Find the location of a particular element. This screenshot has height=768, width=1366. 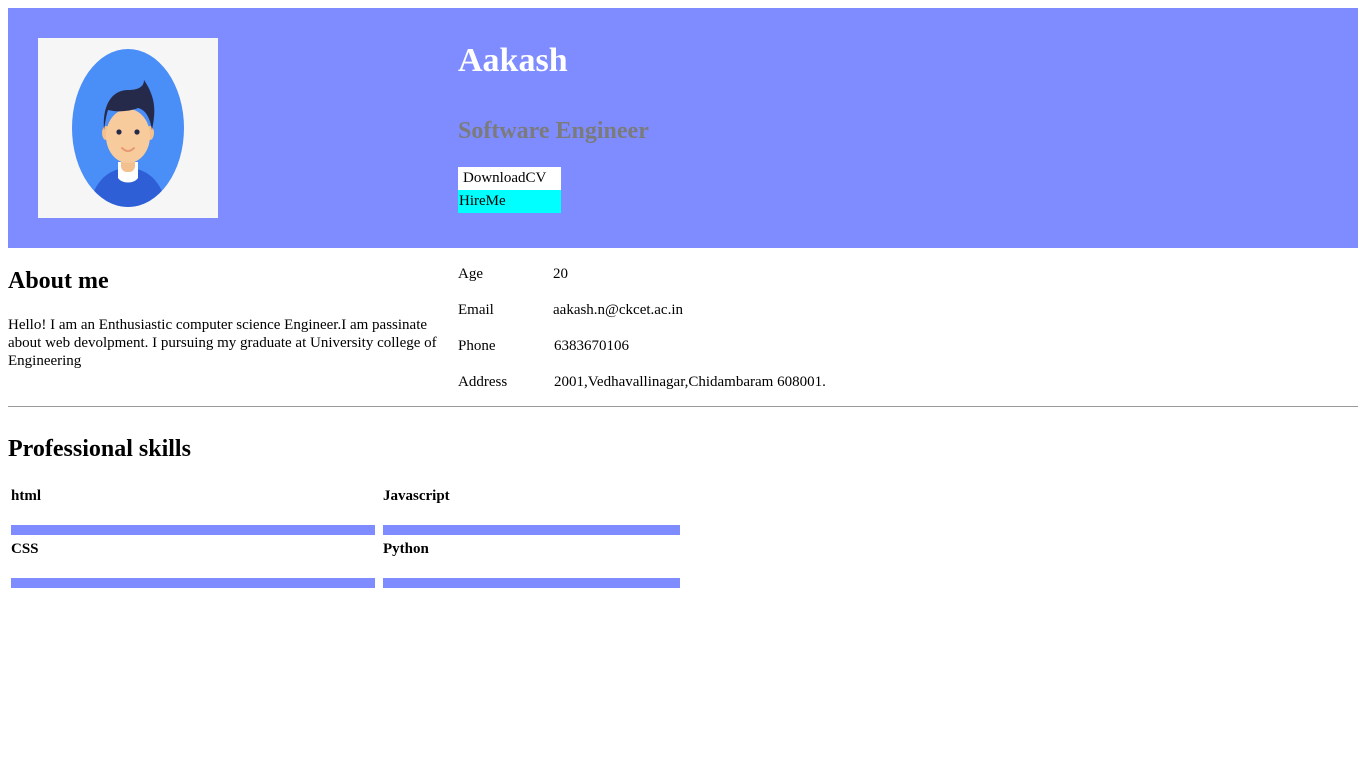

skills-title: Professional skills is located at coordinates (99, 449).